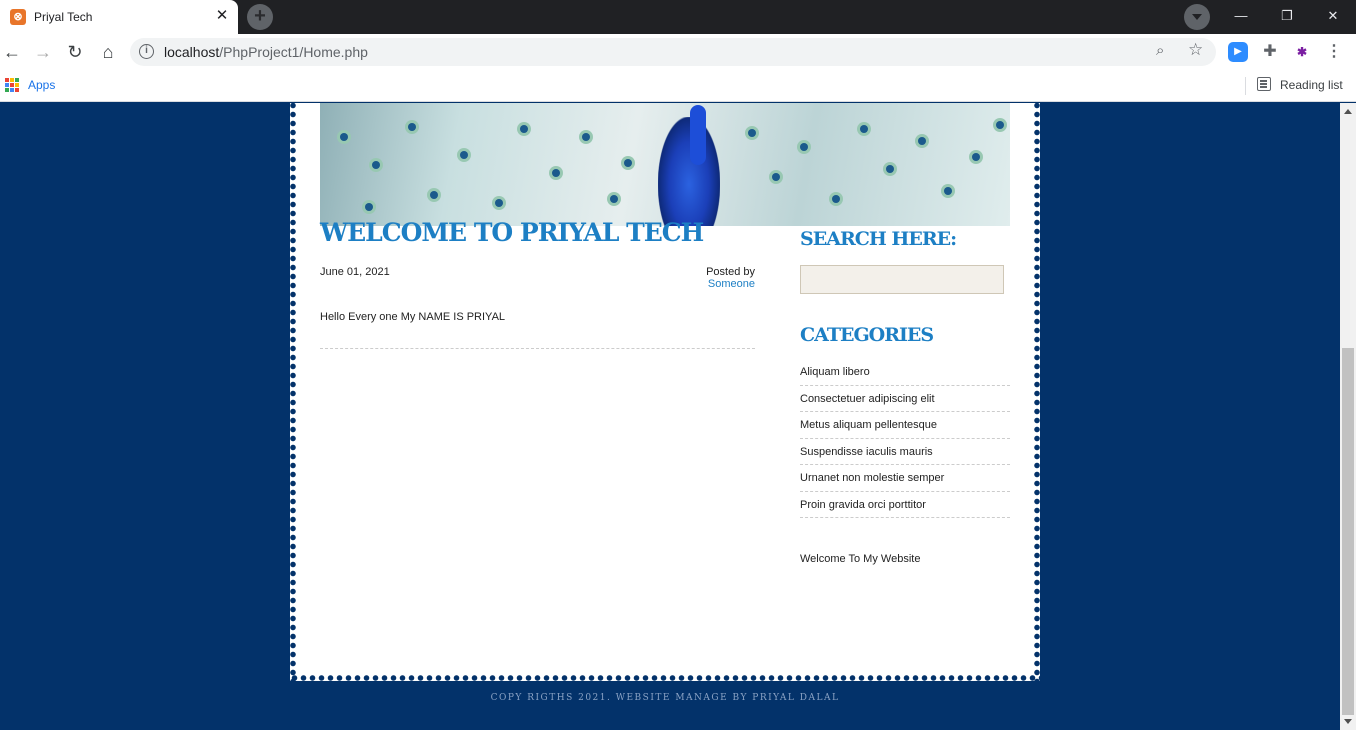 This screenshot has width=1356, height=730. Describe the element at coordinates (108, 52) in the screenshot. I see `home-icon: ⌂` at that location.